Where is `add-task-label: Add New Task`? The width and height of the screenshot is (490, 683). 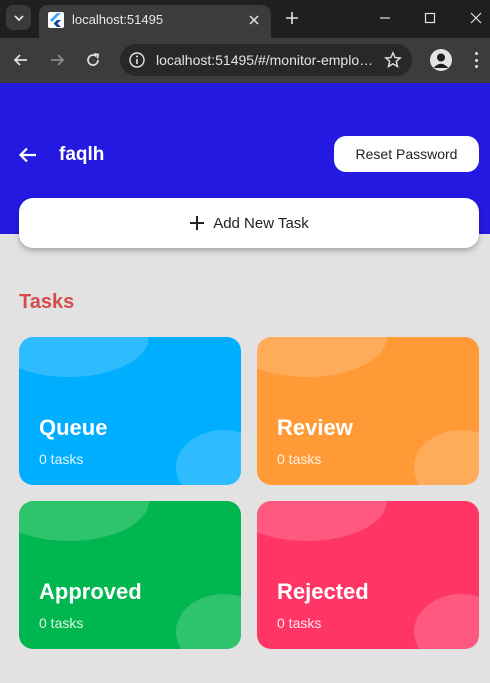 add-task-label: Add New Task is located at coordinates (261, 223).